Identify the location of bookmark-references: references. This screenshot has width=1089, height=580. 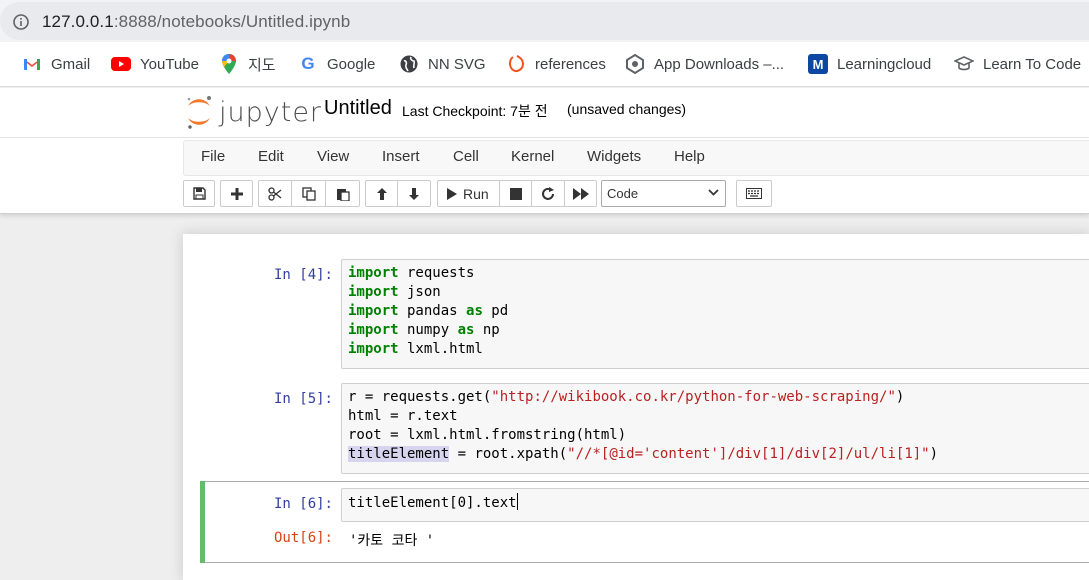
(556, 64).